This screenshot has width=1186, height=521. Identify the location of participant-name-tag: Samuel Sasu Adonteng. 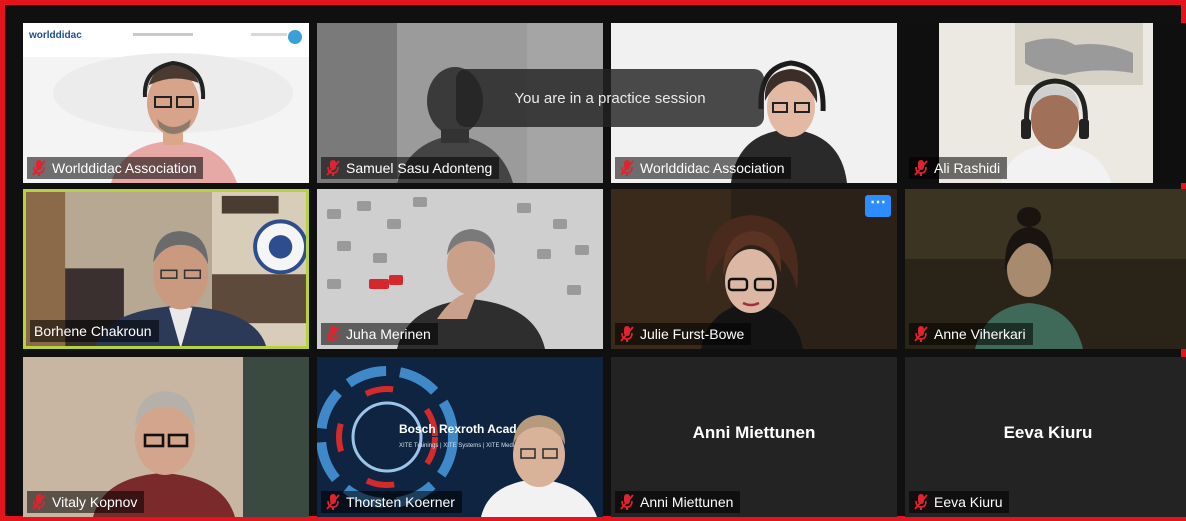
(410, 168).